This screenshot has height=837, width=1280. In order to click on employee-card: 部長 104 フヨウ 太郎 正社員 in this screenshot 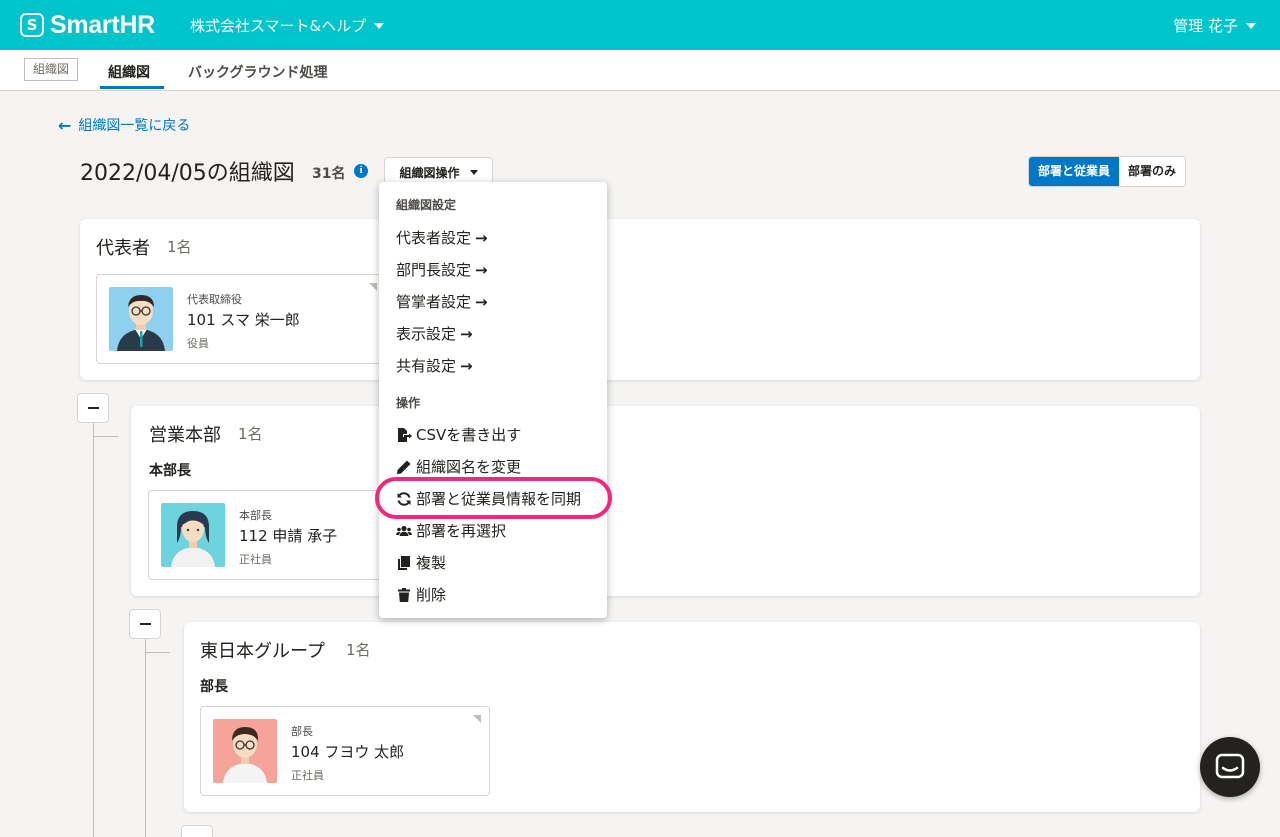, I will do `click(345, 751)`.